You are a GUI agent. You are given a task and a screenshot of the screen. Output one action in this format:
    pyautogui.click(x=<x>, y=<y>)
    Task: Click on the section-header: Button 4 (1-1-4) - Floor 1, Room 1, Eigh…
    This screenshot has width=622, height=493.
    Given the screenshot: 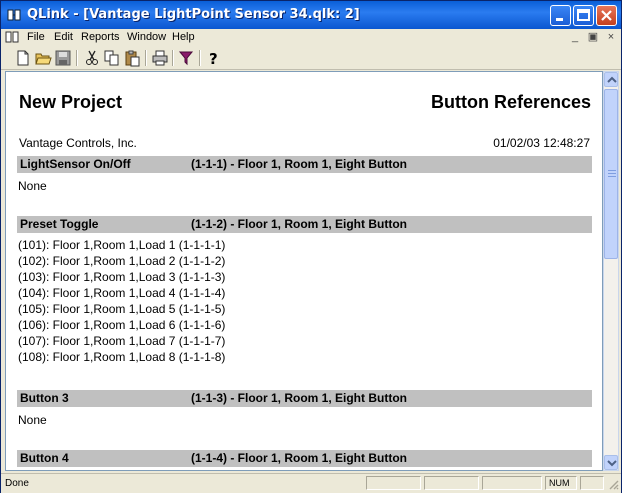 What is the action you would take?
    pyautogui.click(x=304, y=458)
    